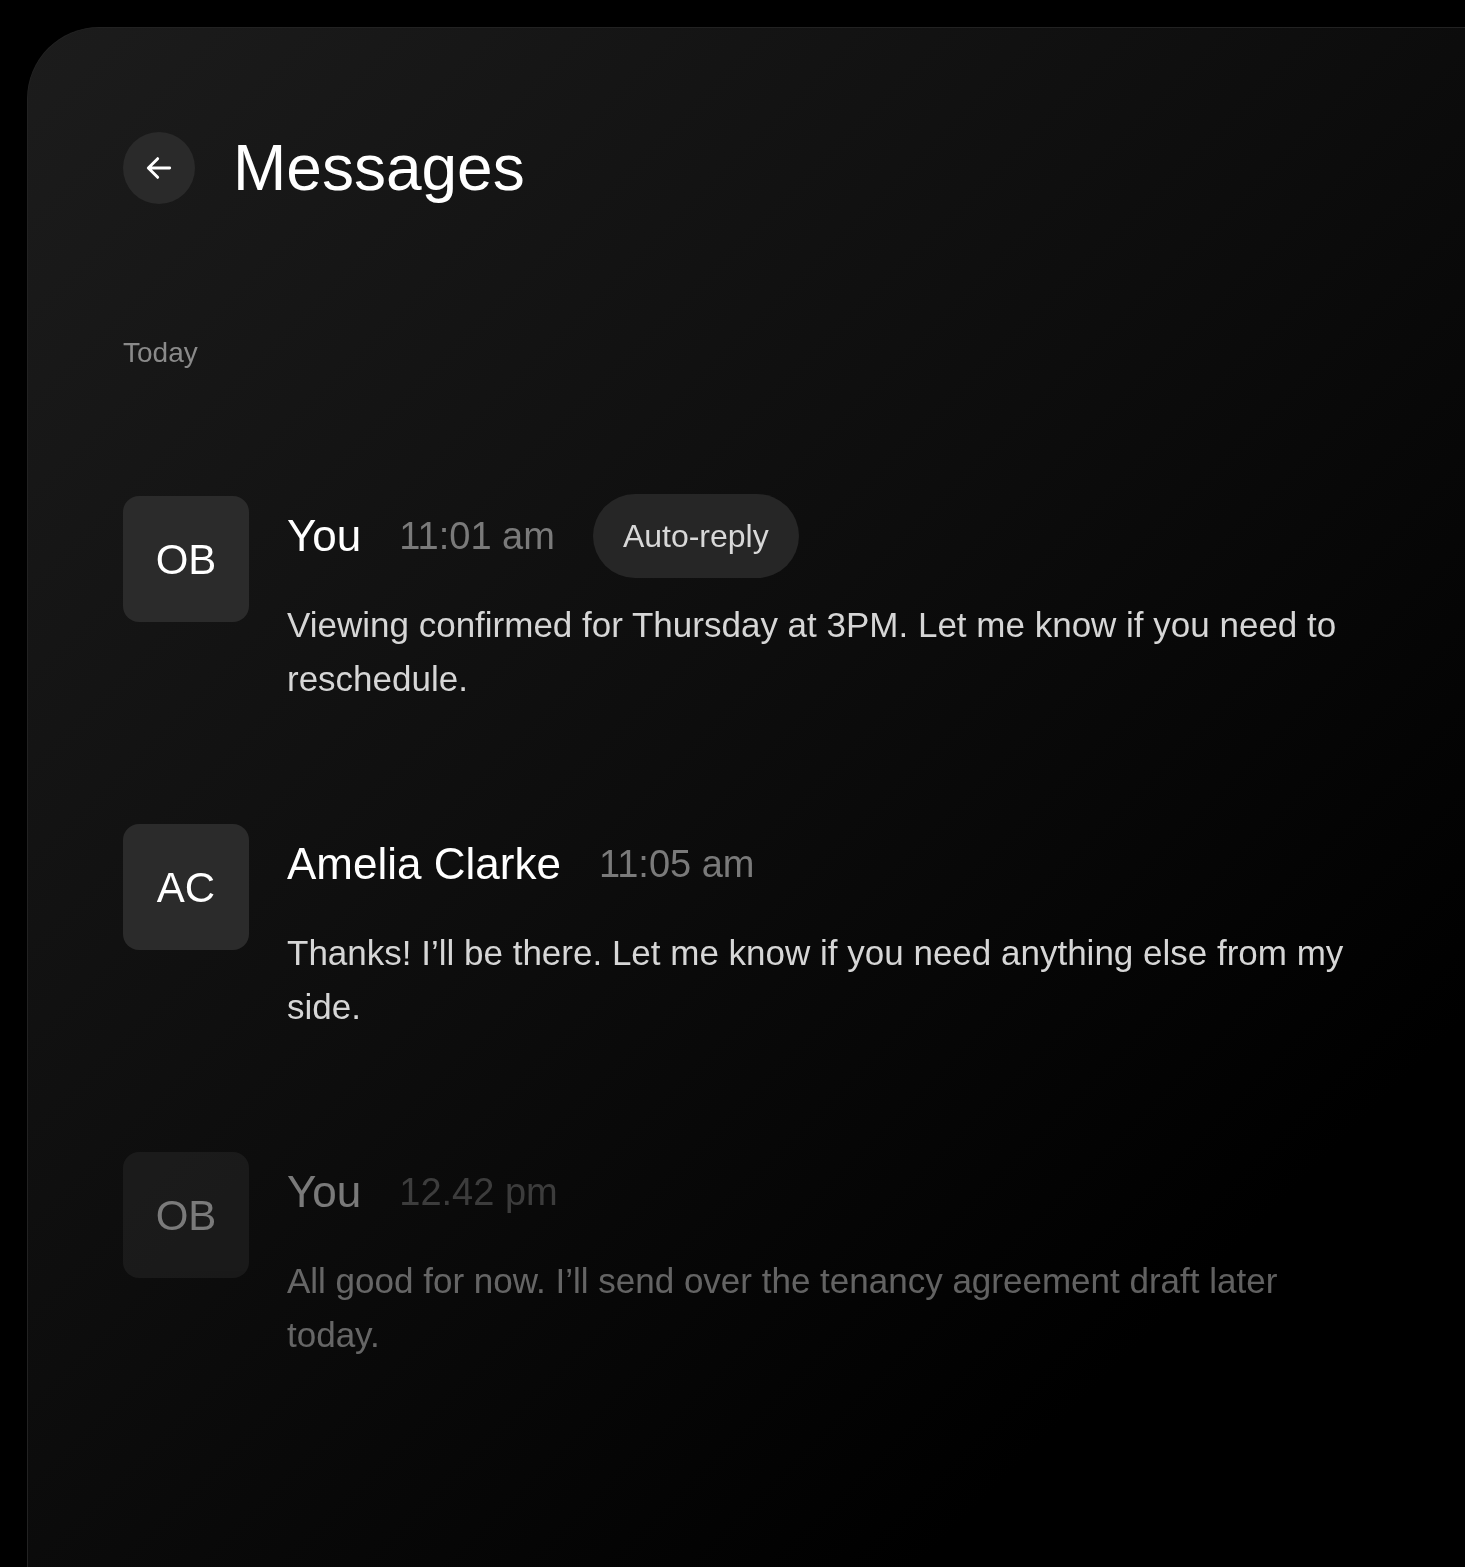  What do you see at coordinates (477, 536) in the screenshot?
I see `message-time: 11:01 am` at bounding box center [477, 536].